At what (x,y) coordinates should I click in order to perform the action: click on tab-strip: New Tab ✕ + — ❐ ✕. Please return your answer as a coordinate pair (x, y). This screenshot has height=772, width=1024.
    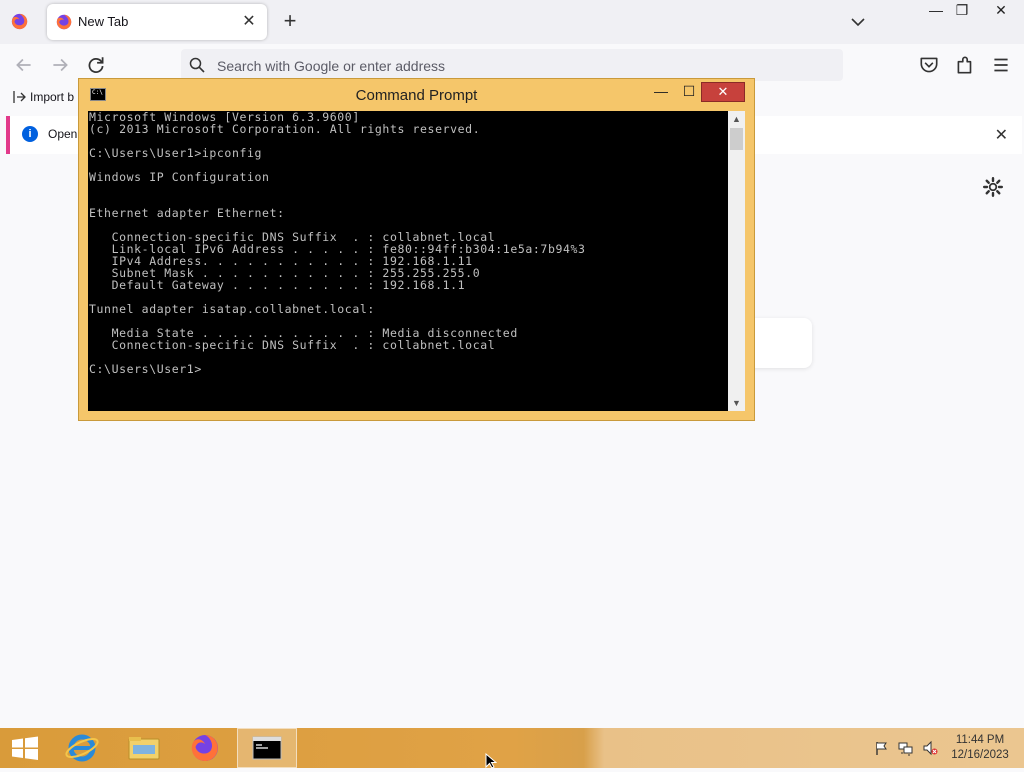
    Looking at the image, I should click on (512, 22).